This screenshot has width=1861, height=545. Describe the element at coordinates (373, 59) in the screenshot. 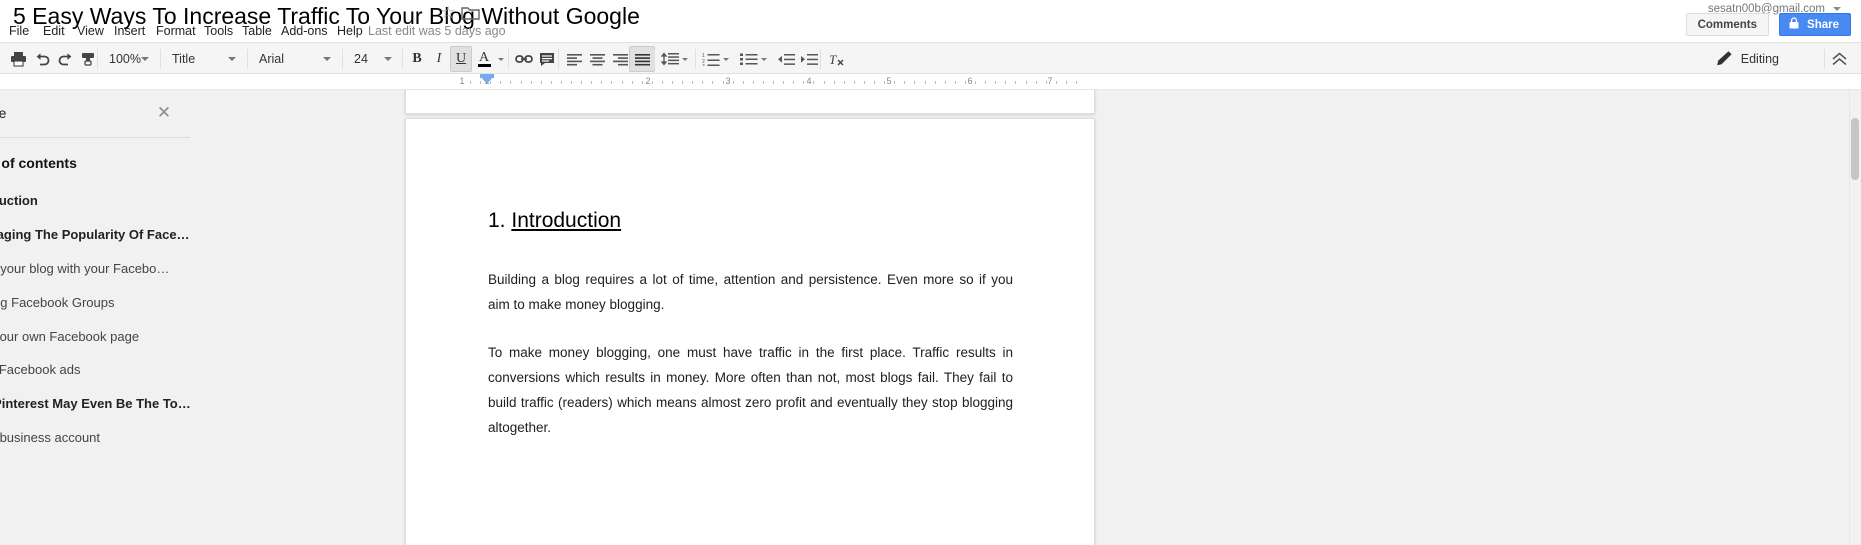

I see `font-size-select: 24` at that location.